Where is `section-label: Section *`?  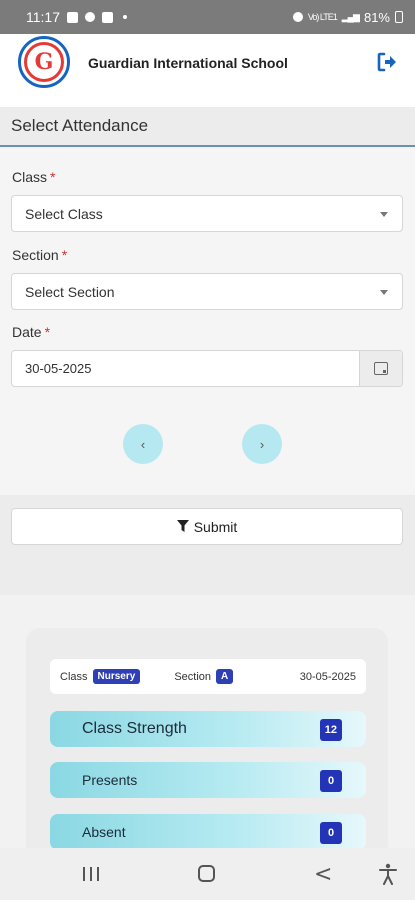 section-label: Section * is located at coordinates (39, 255).